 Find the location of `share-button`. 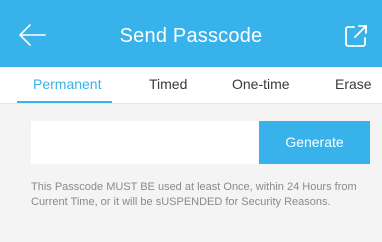

share-button is located at coordinates (356, 36).